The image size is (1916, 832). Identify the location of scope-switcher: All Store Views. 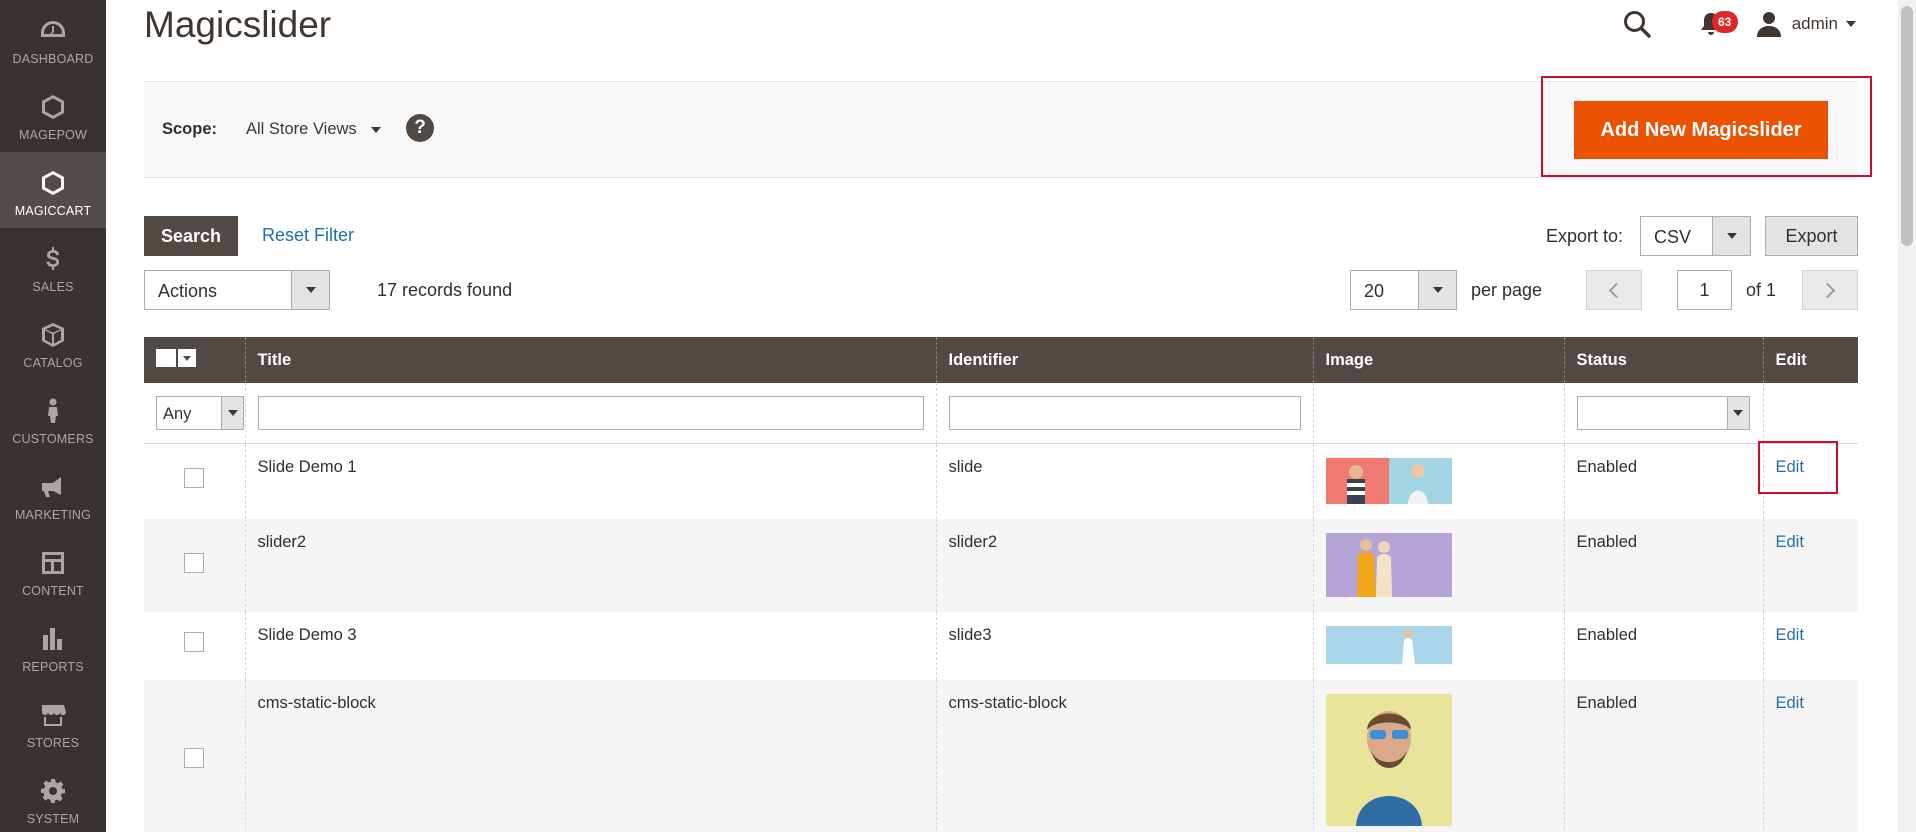
(313, 129).